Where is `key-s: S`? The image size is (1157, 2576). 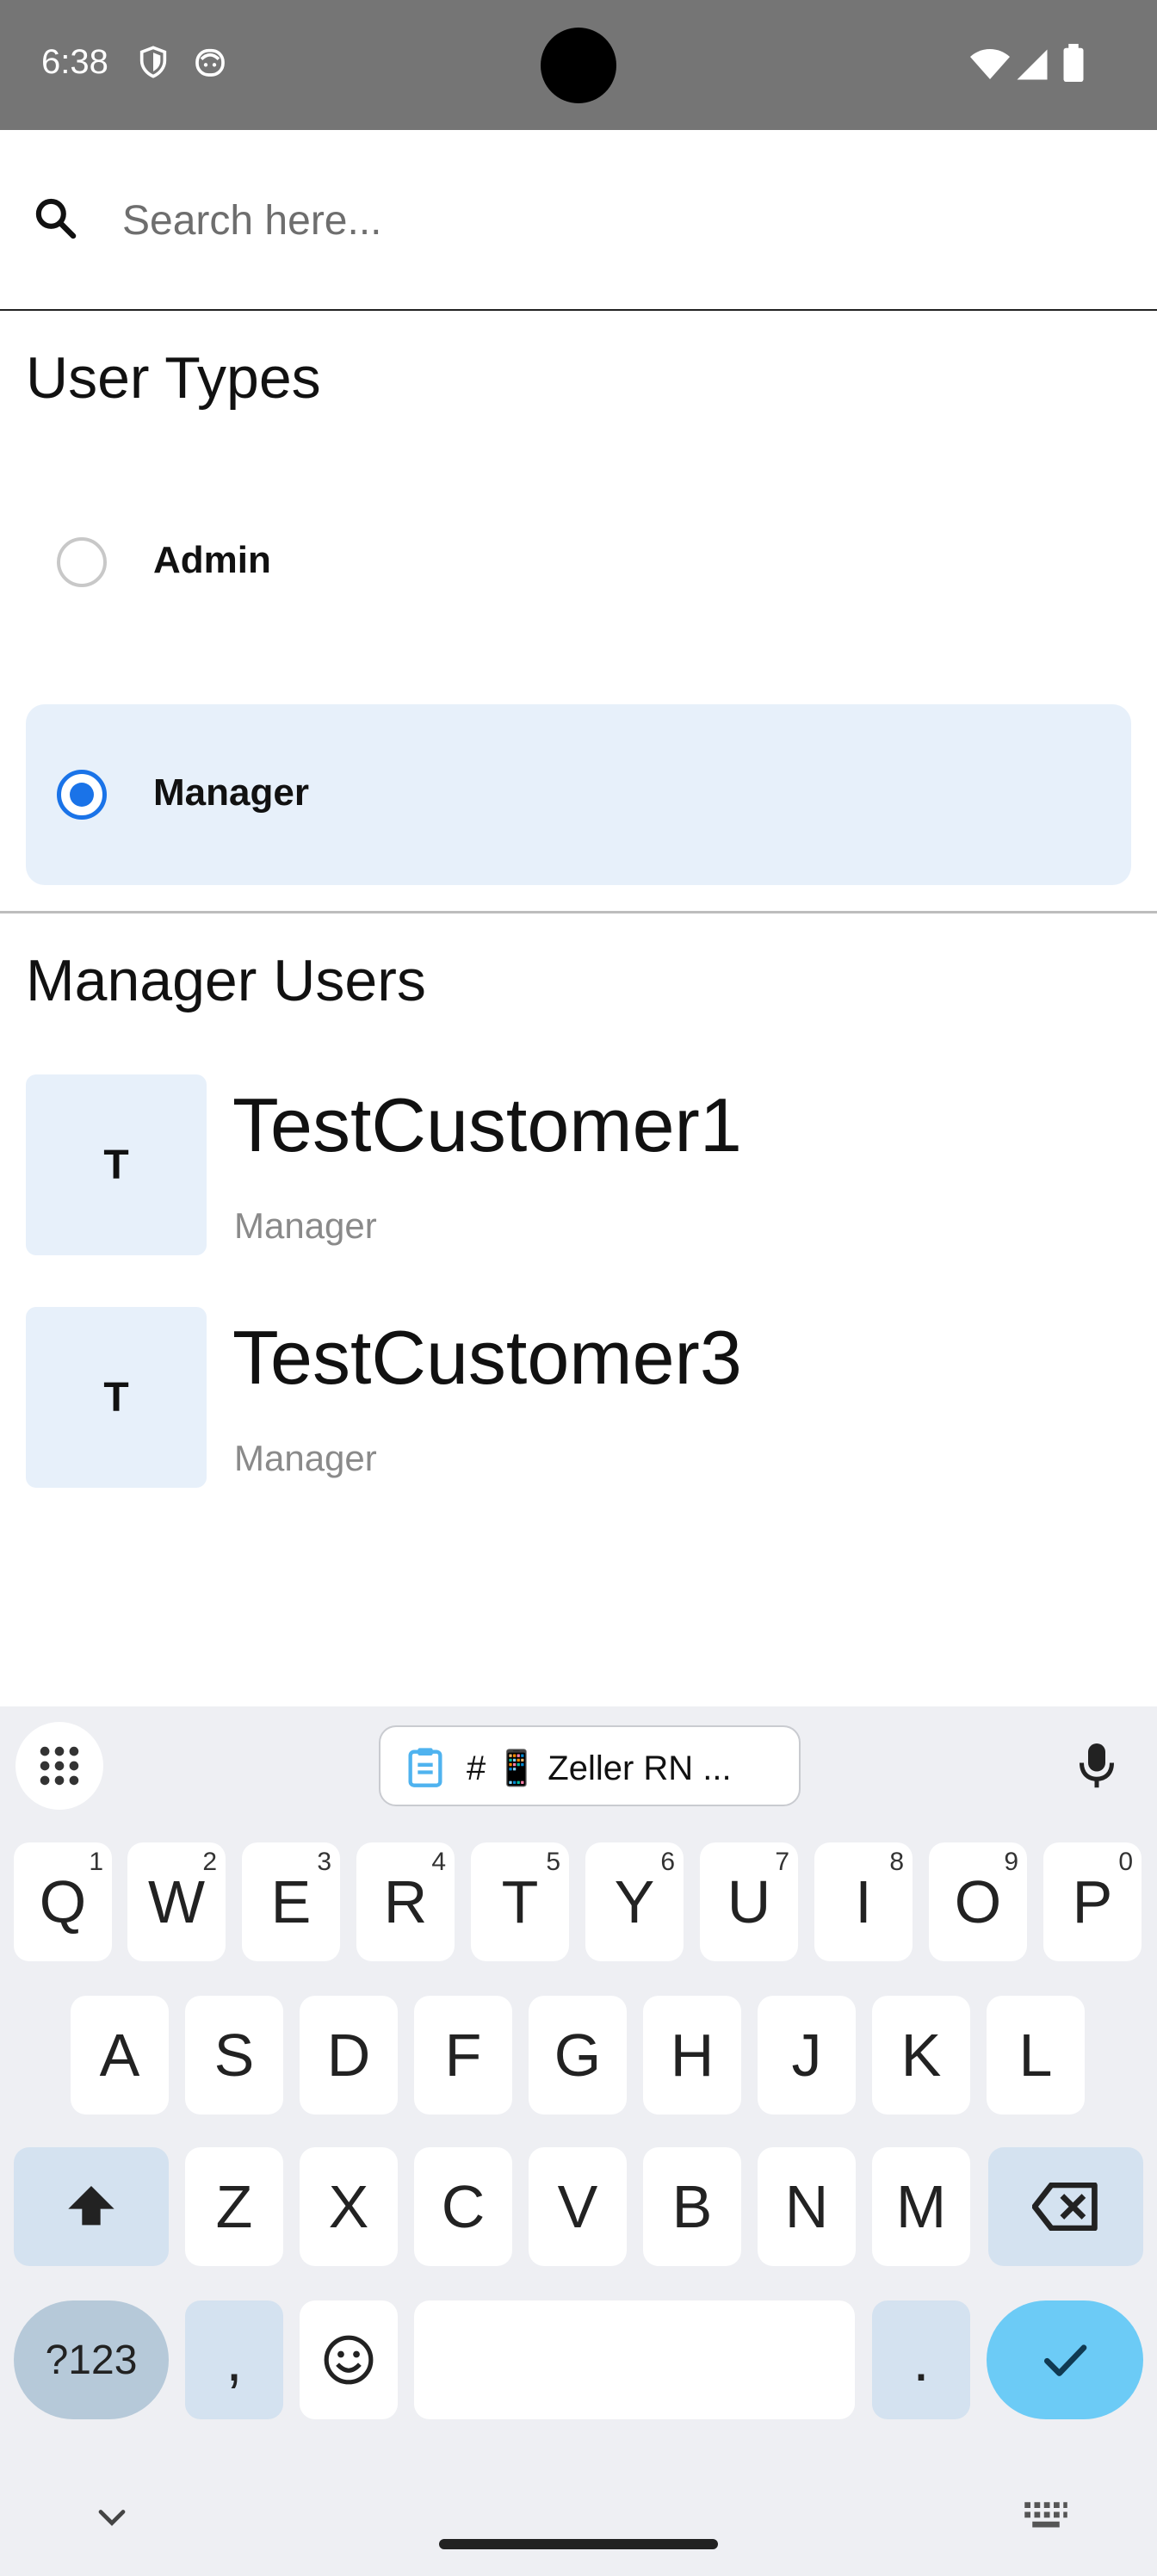 key-s: S is located at coordinates (234, 2055).